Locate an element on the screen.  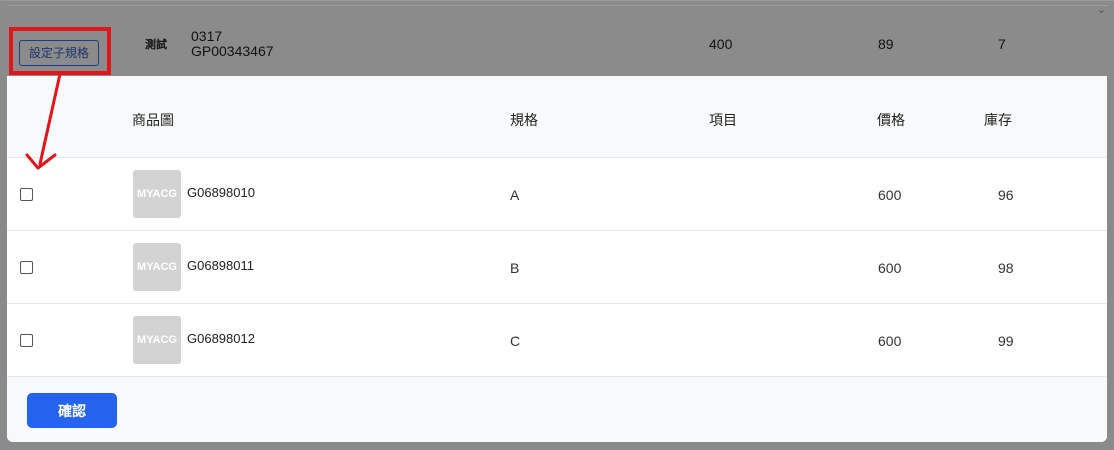
variant-spec: A is located at coordinates (515, 195).